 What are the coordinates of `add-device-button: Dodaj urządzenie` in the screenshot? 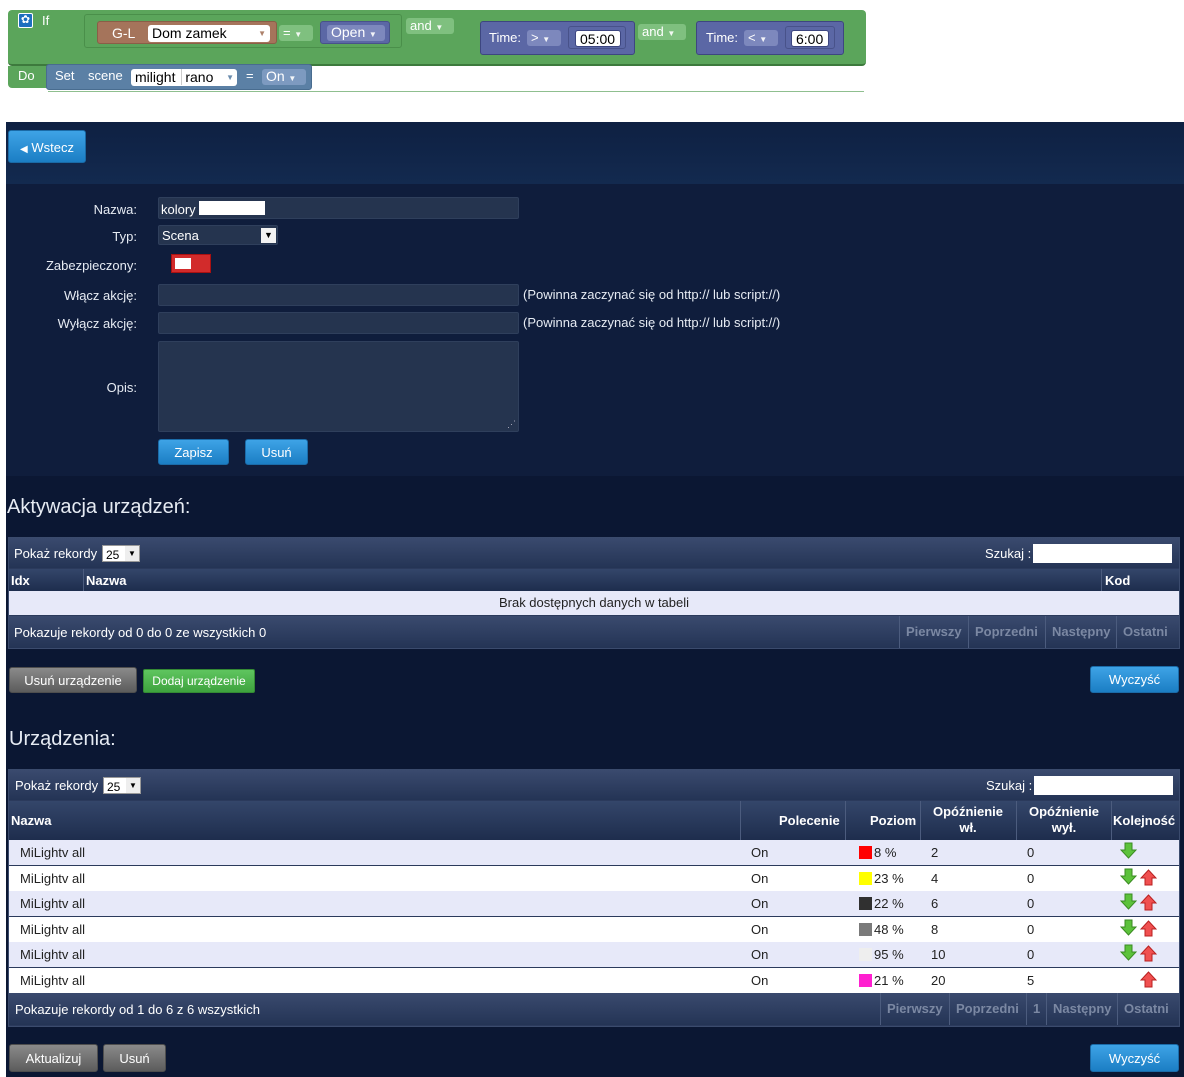 It's located at (199, 681).